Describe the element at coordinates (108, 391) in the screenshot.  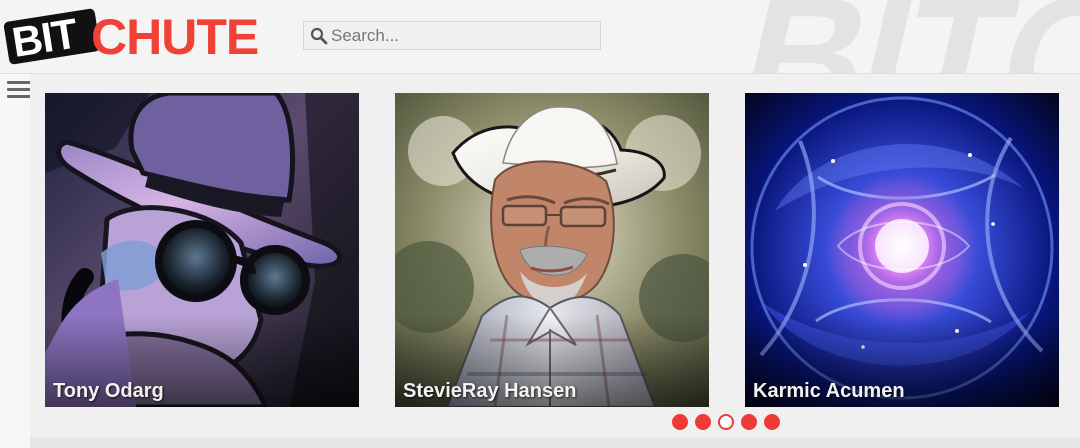
I see `channel-card-title: Tony Odarg` at that location.